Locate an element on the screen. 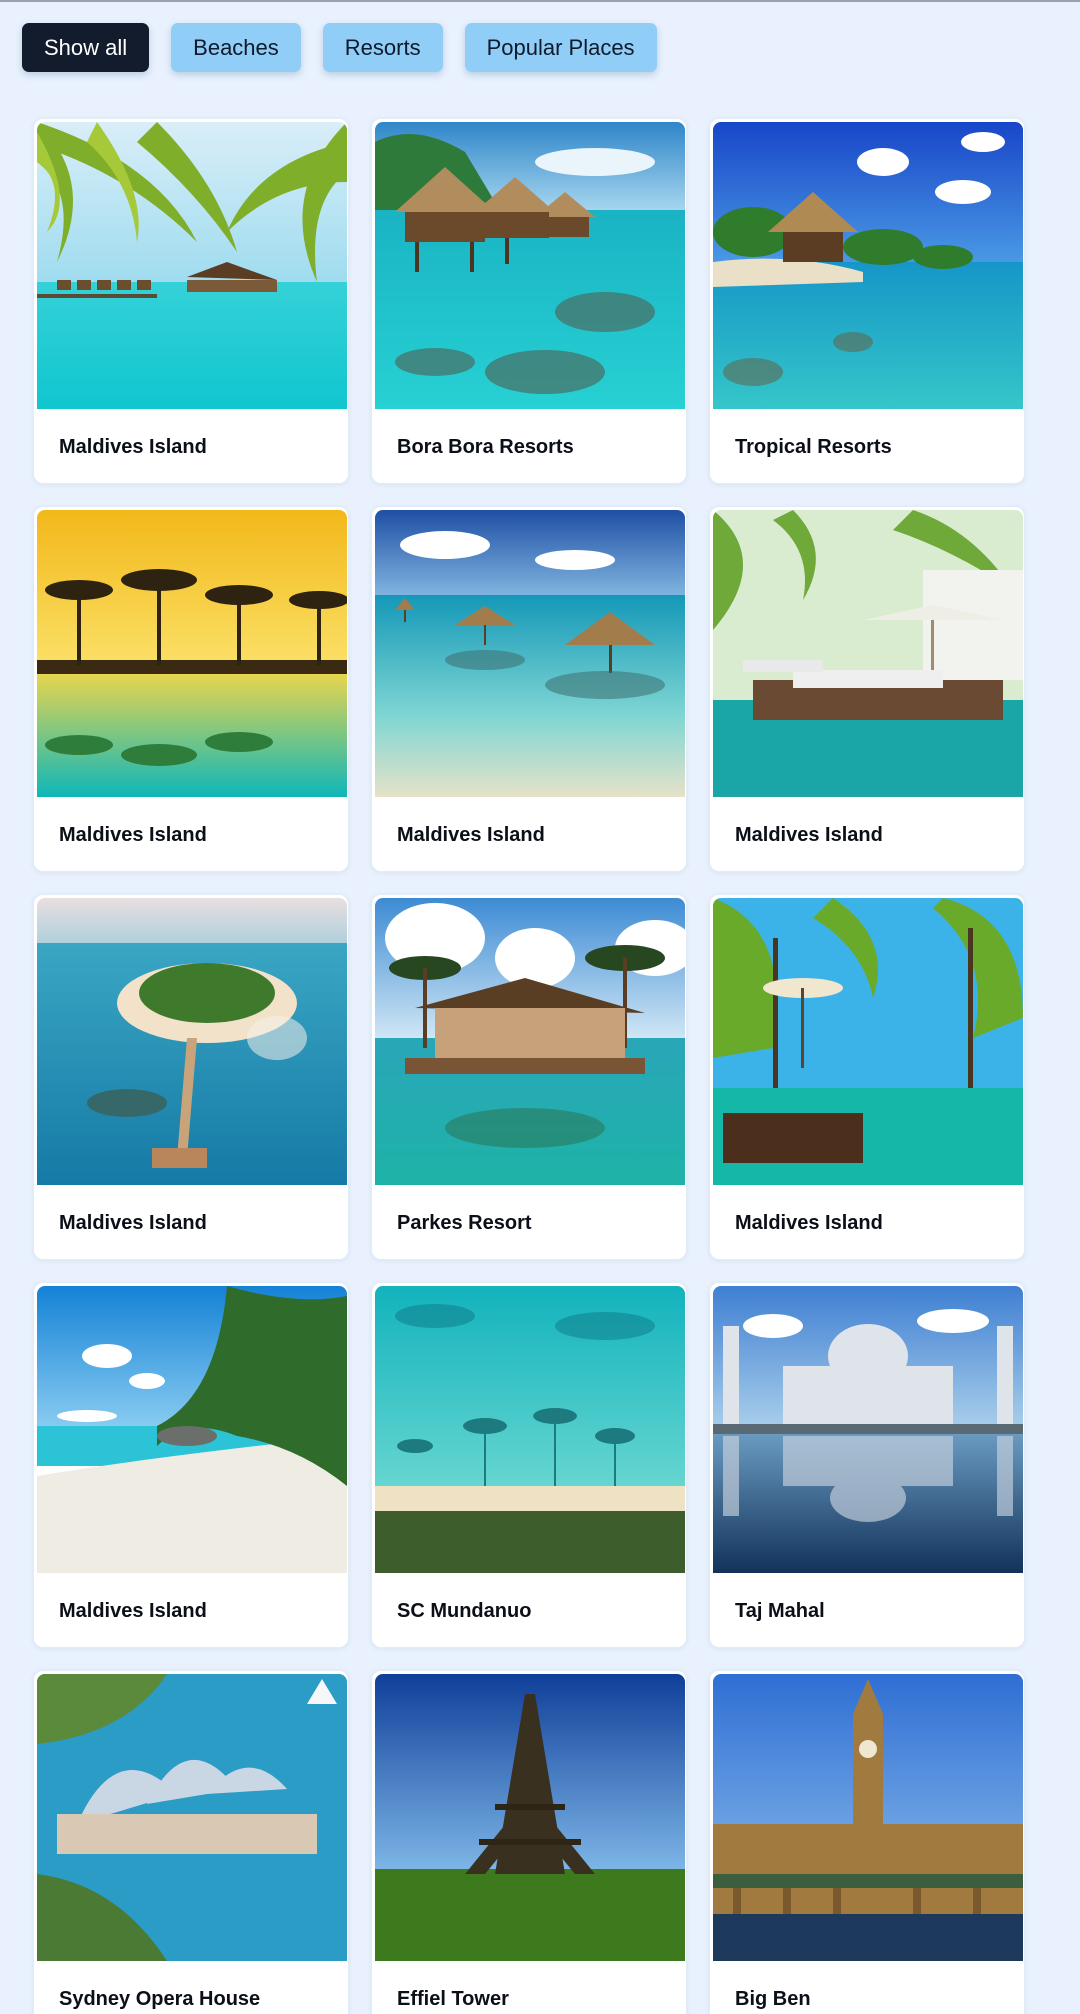  gallery-card: SC Mundanuo is located at coordinates (529, 1465).